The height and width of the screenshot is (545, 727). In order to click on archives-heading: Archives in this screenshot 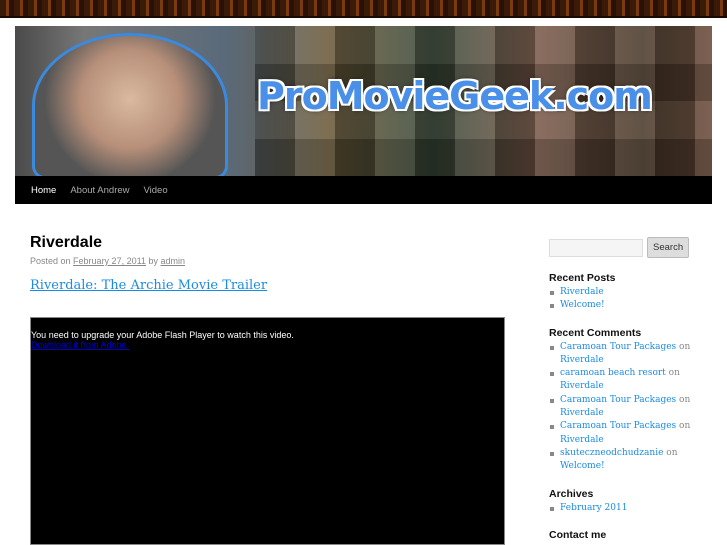, I will do `click(571, 493)`.